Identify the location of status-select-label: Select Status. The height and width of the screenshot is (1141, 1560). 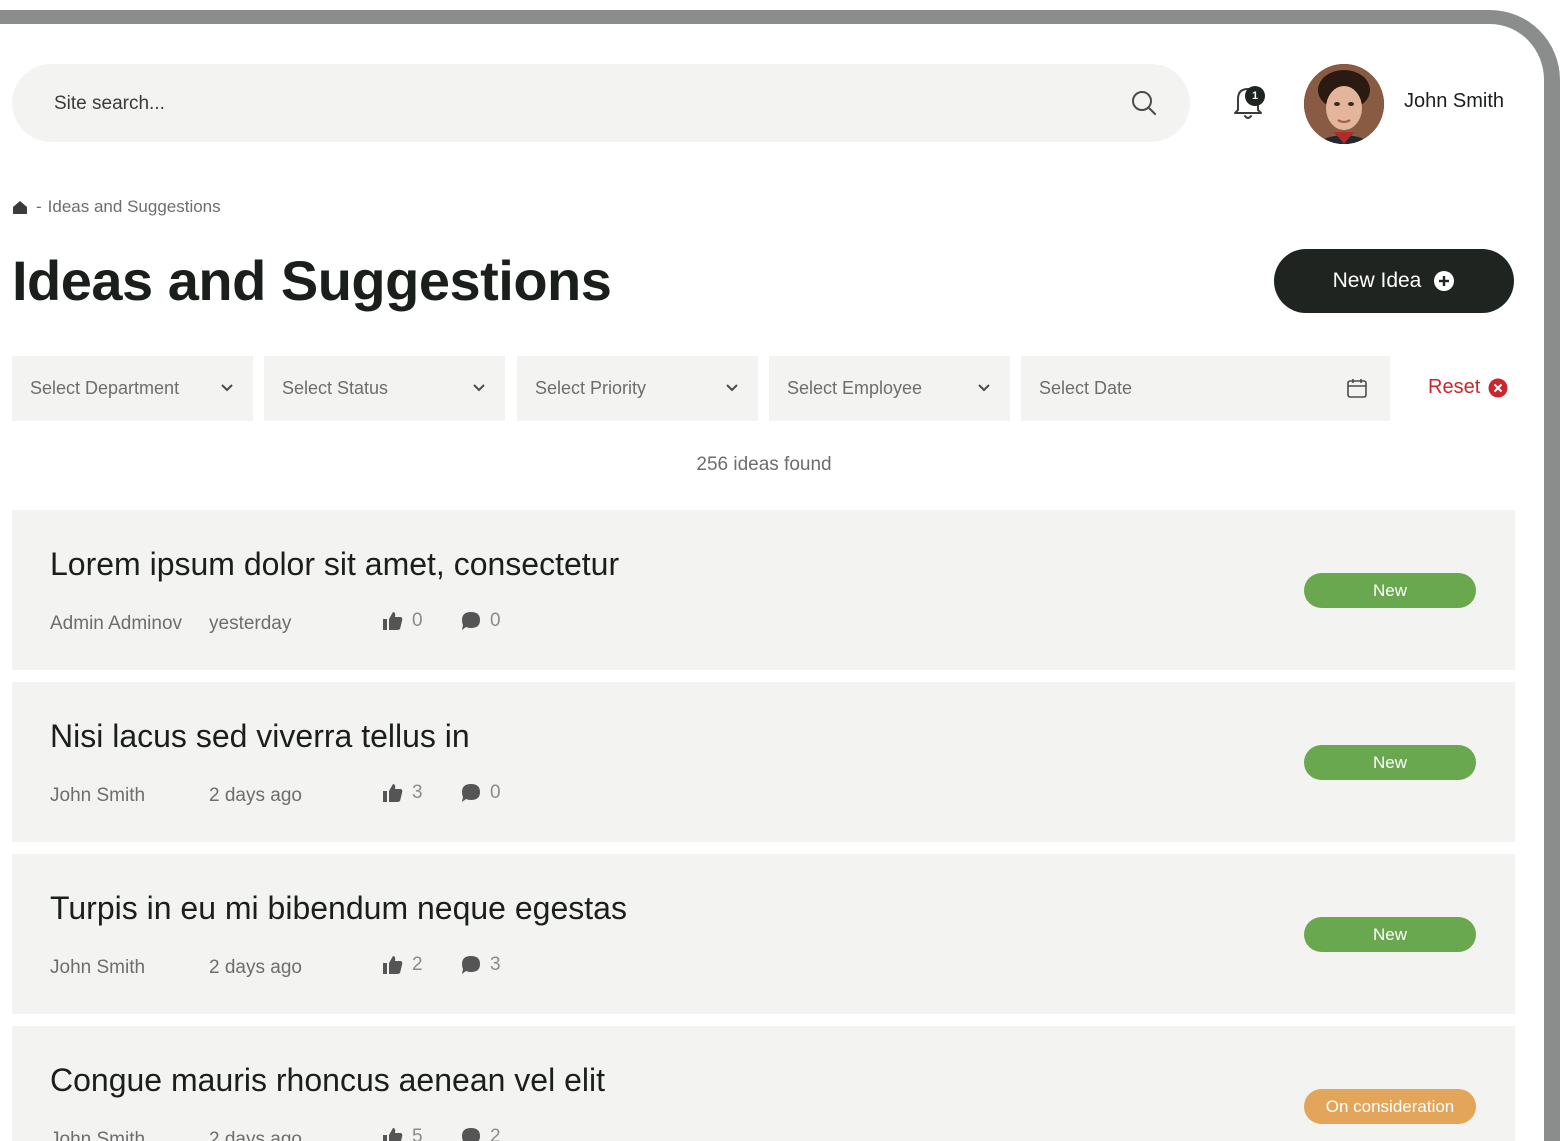
(335, 388).